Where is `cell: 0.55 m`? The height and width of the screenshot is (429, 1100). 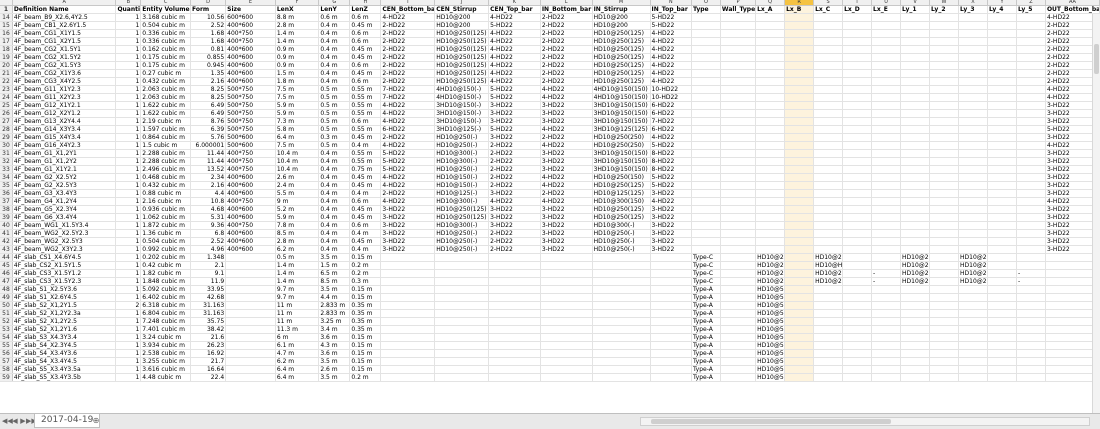
cell: 0.55 m is located at coordinates (365, 105).